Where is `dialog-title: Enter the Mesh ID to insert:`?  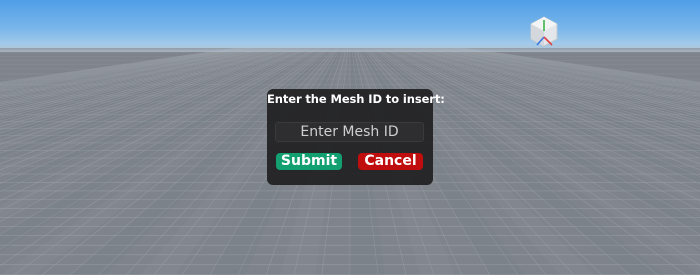
dialog-title: Enter the Mesh ID to insert: is located at coordinates (356, 99).